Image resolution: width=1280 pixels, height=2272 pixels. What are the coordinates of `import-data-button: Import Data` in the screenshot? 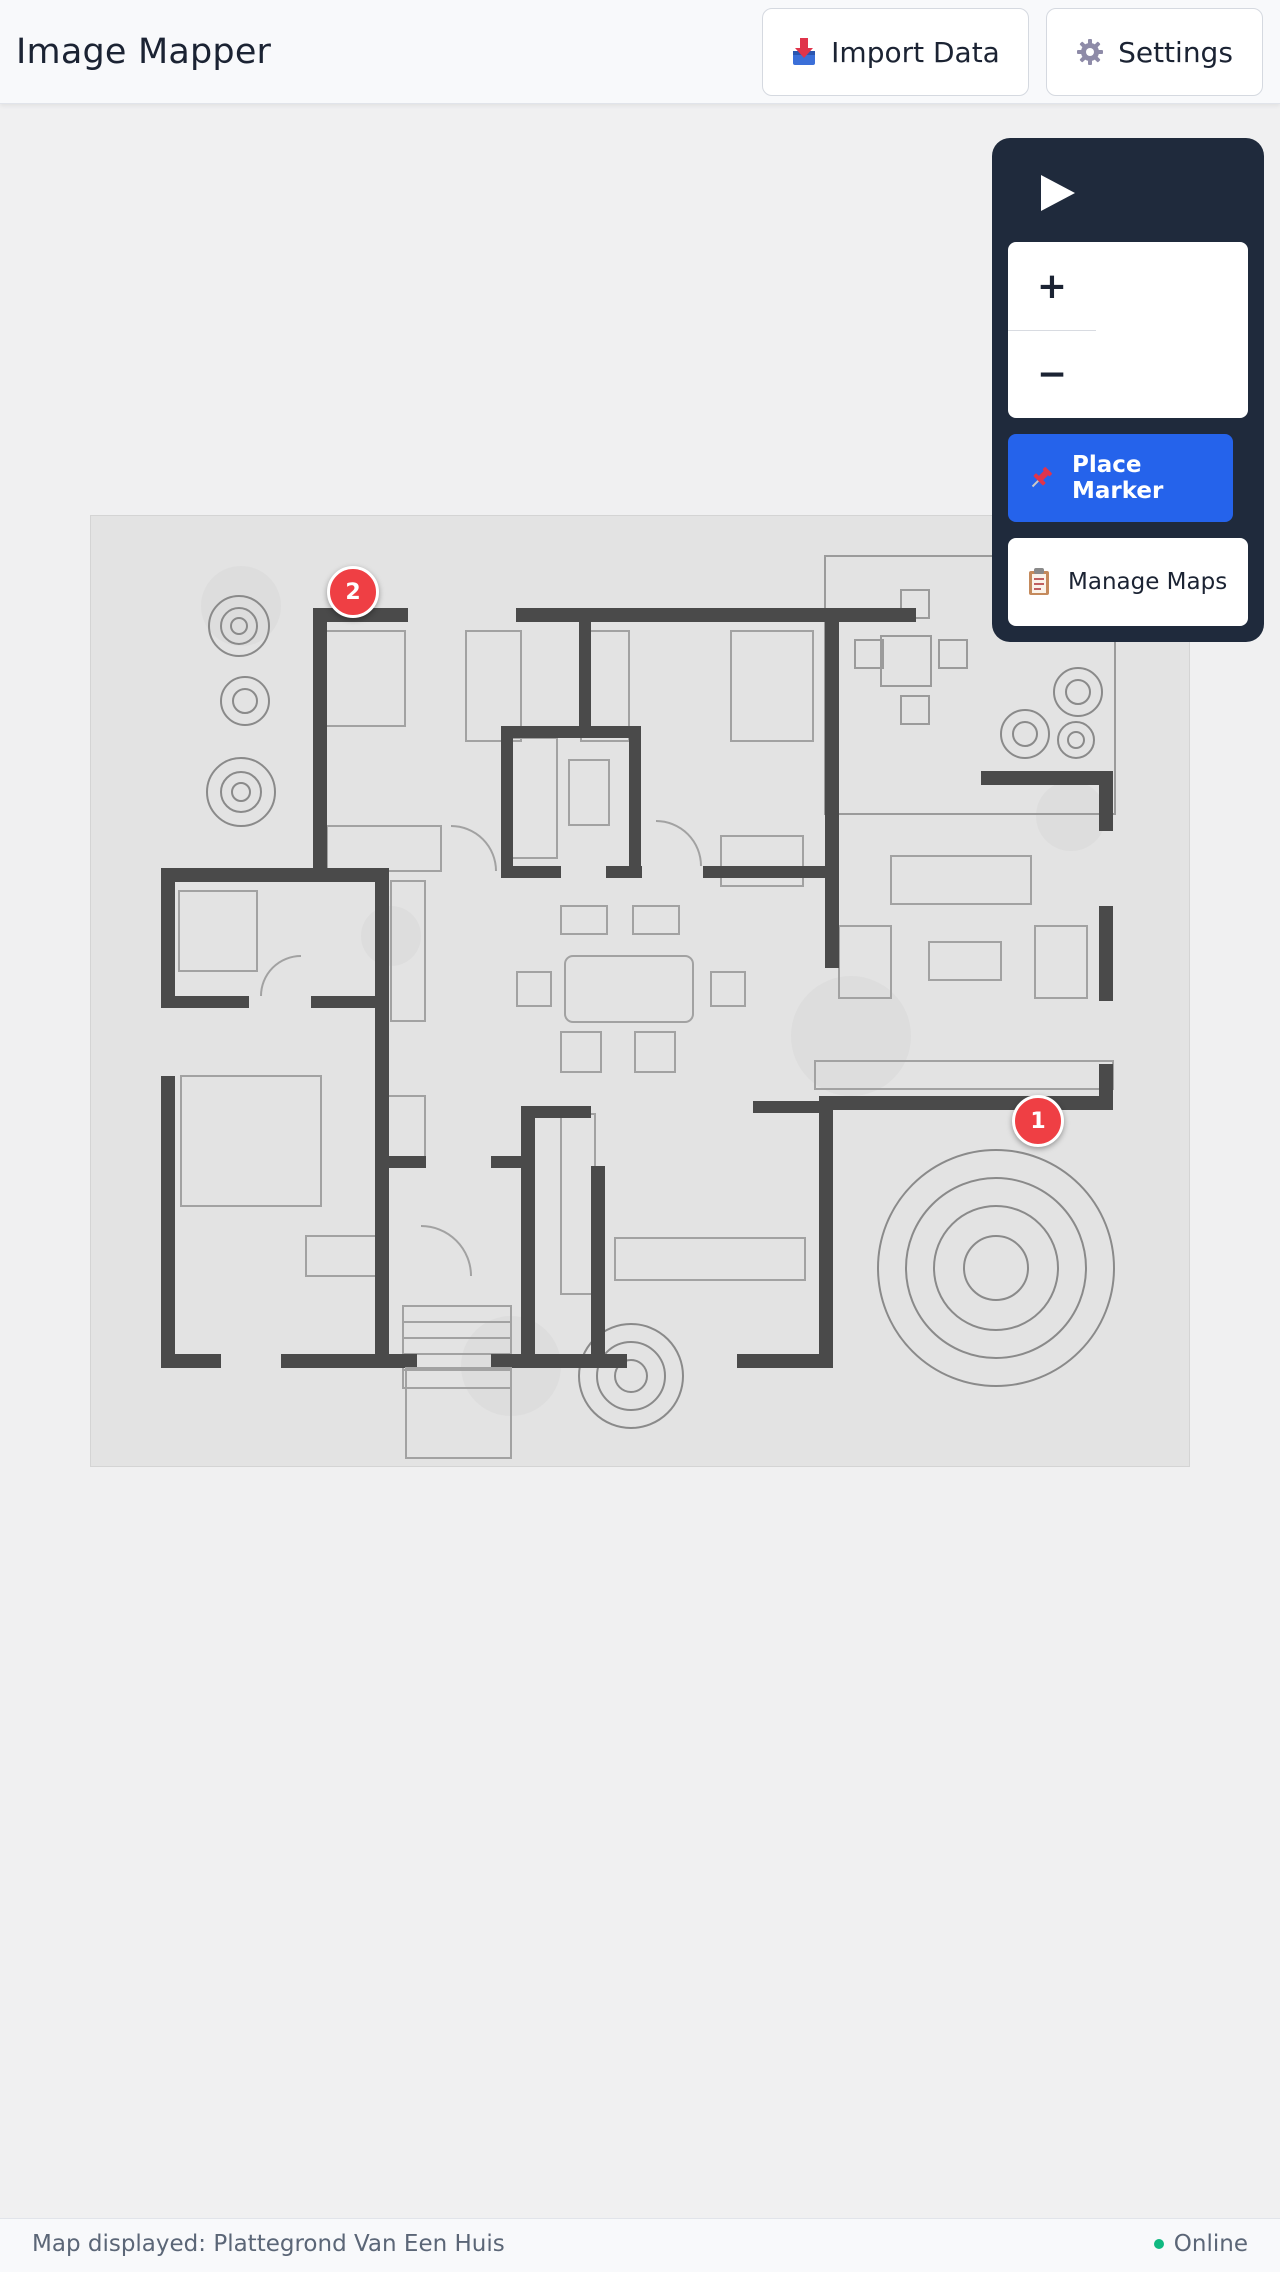 It's located at (895, 52).